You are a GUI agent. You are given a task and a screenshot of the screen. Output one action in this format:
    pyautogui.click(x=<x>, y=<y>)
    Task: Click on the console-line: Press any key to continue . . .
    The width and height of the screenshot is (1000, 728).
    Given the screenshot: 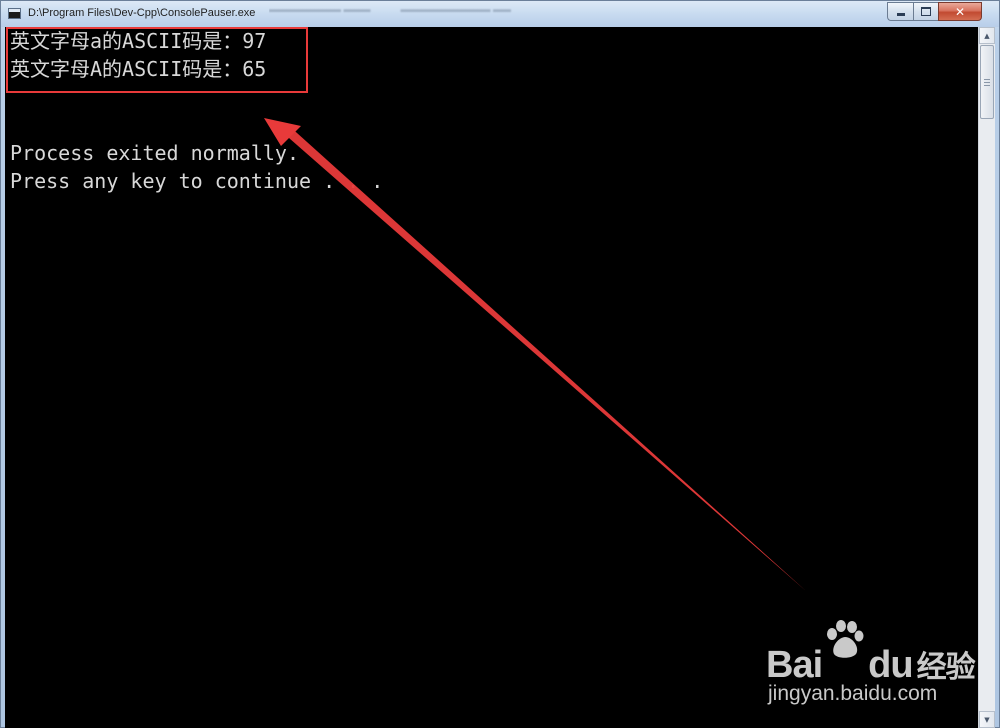 What is the action you would take?
    pyautogui.click(x=197, y=181)
    